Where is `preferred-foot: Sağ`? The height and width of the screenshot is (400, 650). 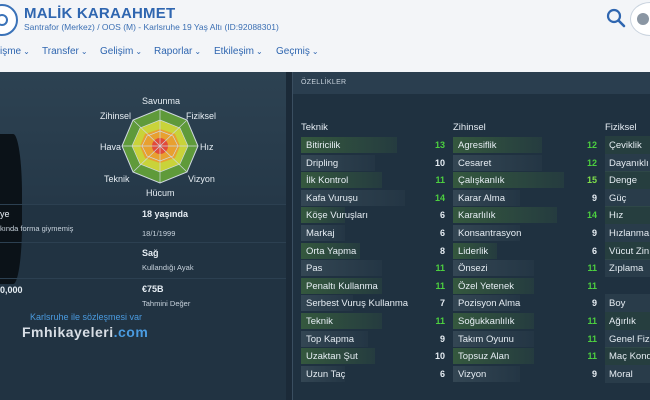 preferred-foot: Sağ is located at coordinates (150, 253).